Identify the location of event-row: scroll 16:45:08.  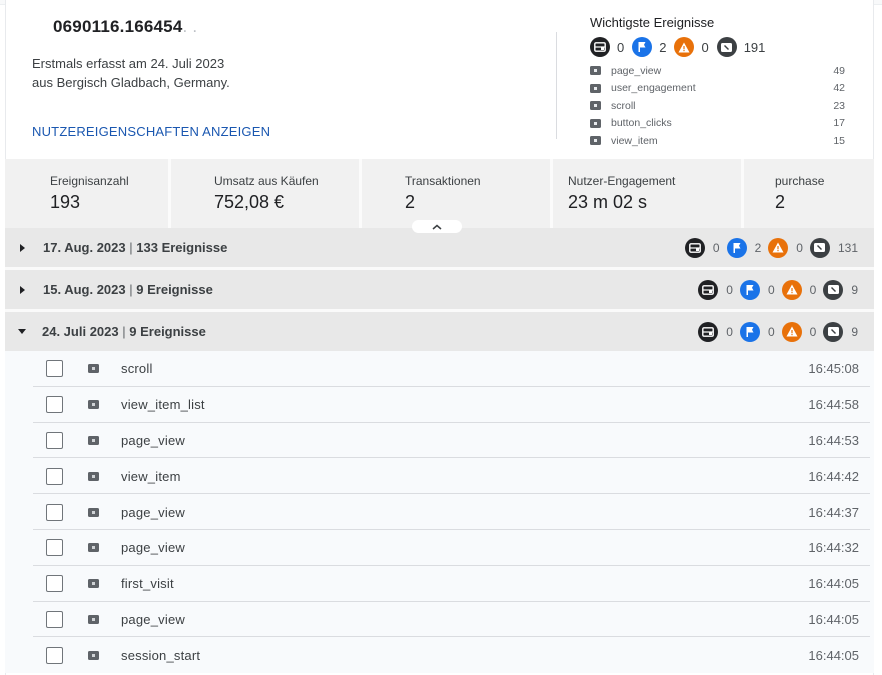
(439, 369).